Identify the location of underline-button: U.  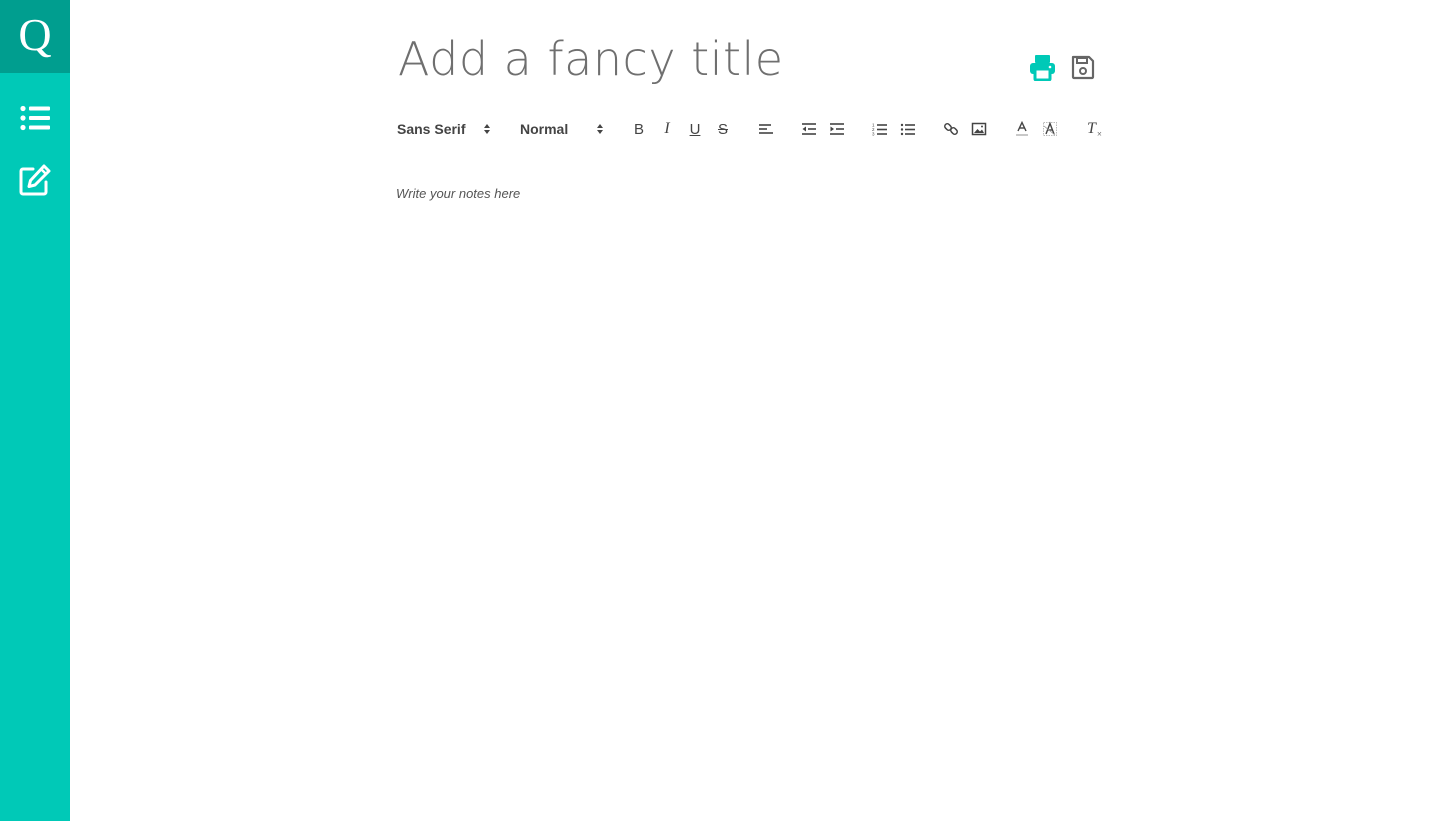
(695, 129).